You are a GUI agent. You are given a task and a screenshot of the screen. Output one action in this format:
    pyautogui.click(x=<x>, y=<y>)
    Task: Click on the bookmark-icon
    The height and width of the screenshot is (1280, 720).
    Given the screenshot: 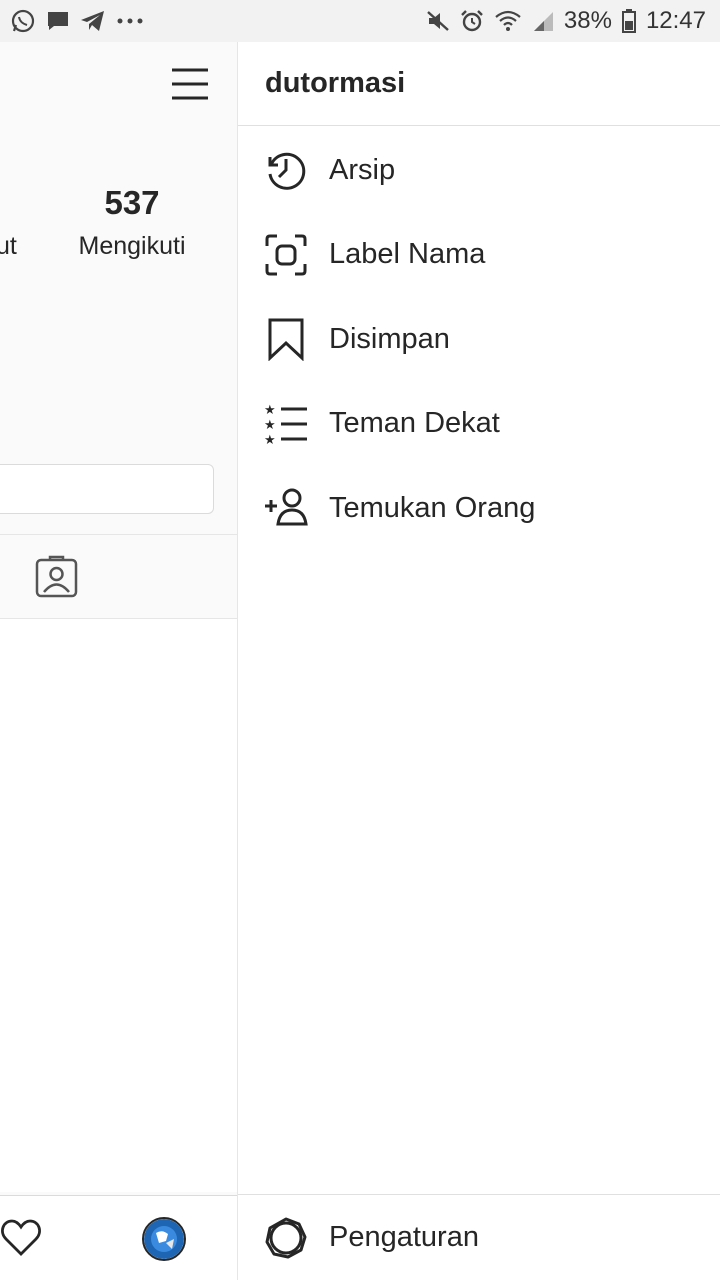 What is the action you would take?
    pyautogui.click(x=286, y=339)
    